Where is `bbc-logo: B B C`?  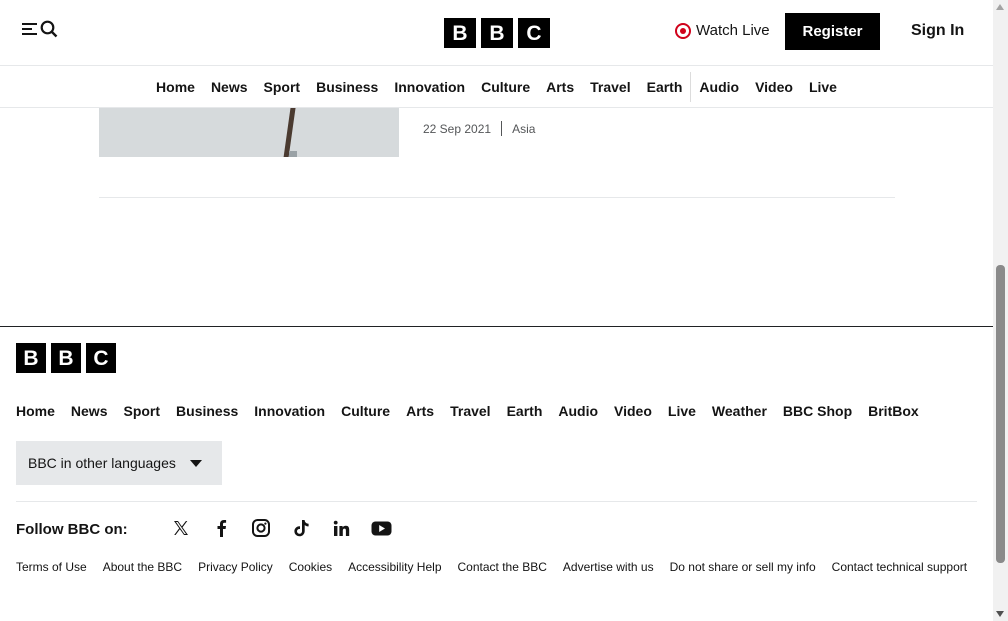 bbc-logo: B B C is located at coordinates (497, 33).